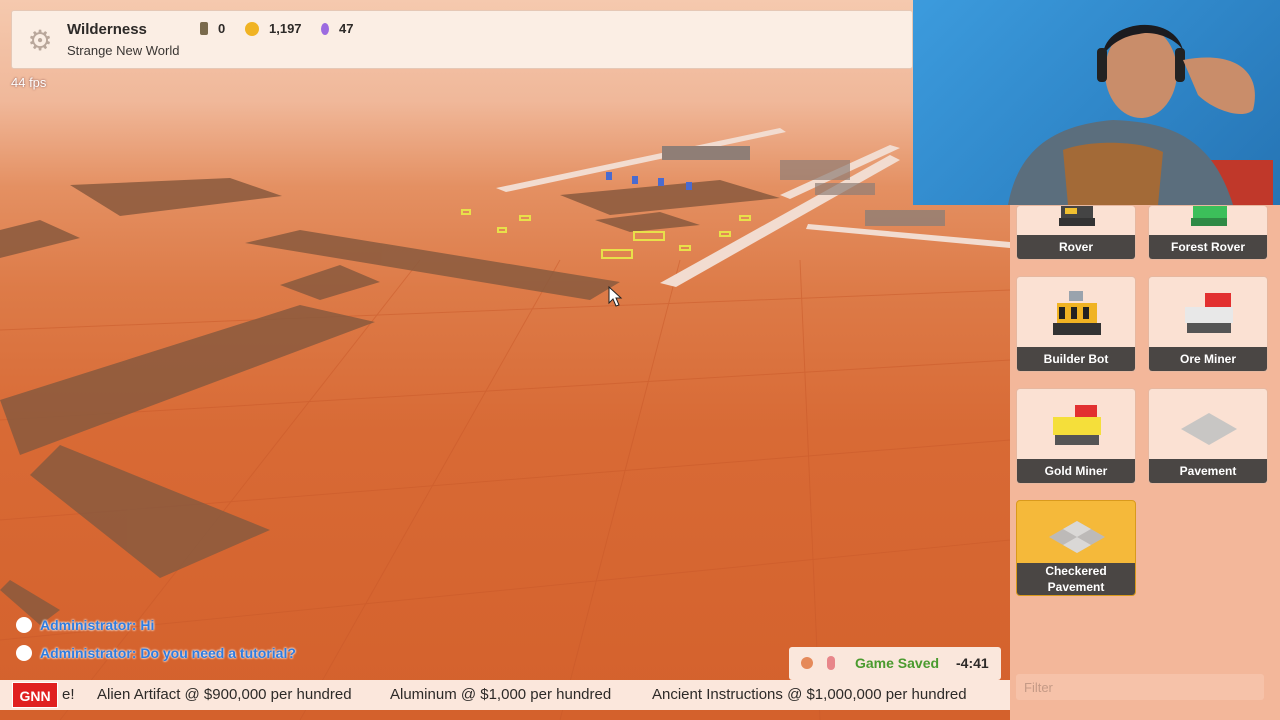 This screenshot has width=1280, height=720. Describe the element at coordinates (97, 625) in the screenshot. I see `chat-text: Administrator: Hi` at that location.